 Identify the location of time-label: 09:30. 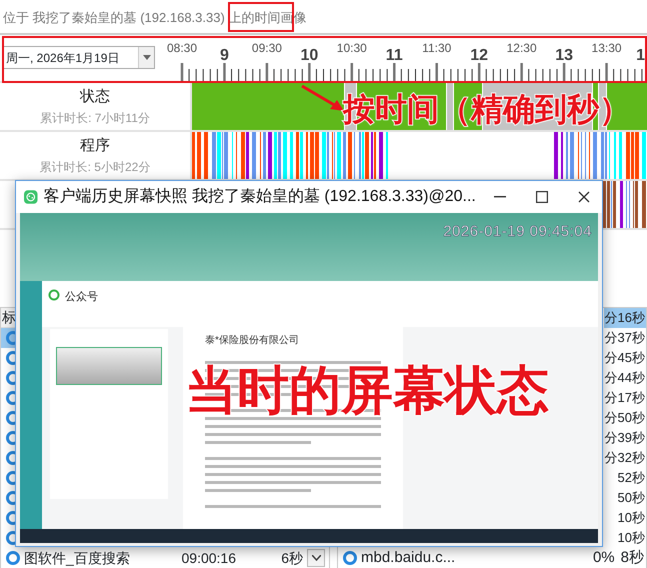
(267, 48).